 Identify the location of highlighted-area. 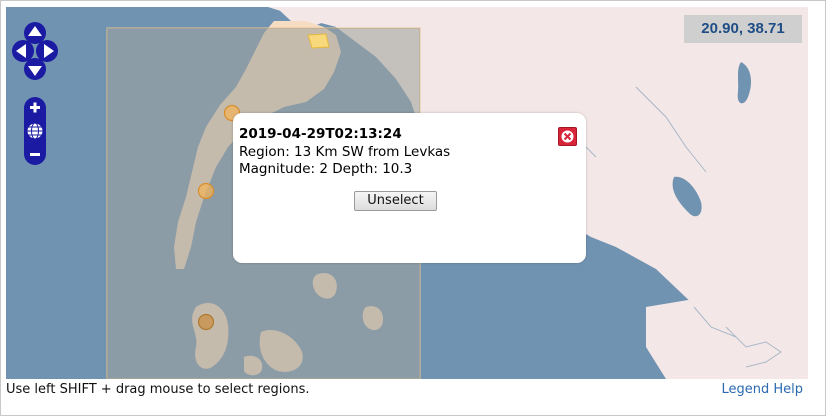
(318, 41).